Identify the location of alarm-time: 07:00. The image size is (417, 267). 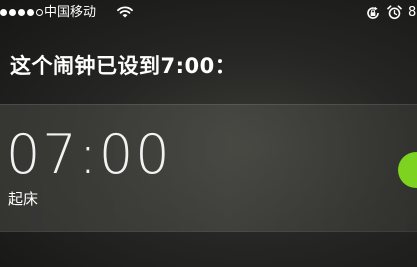
(89, 154).